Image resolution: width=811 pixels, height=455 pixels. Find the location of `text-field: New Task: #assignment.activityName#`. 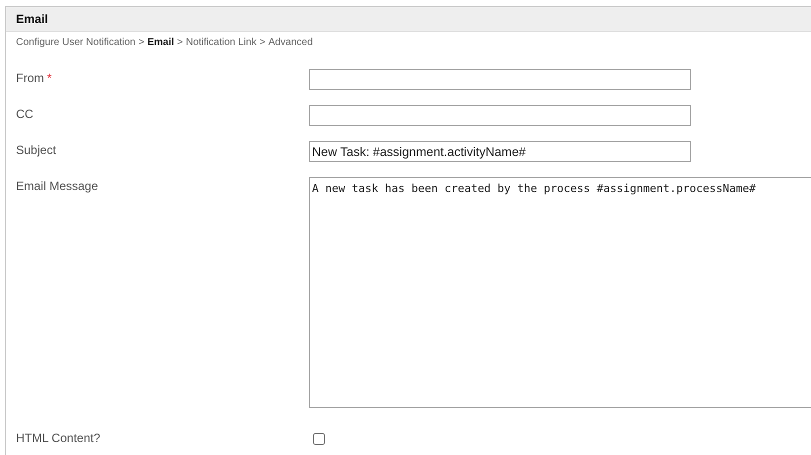

text-field: New Task: #assignment.activityName# is located at coordinates (500, 151).